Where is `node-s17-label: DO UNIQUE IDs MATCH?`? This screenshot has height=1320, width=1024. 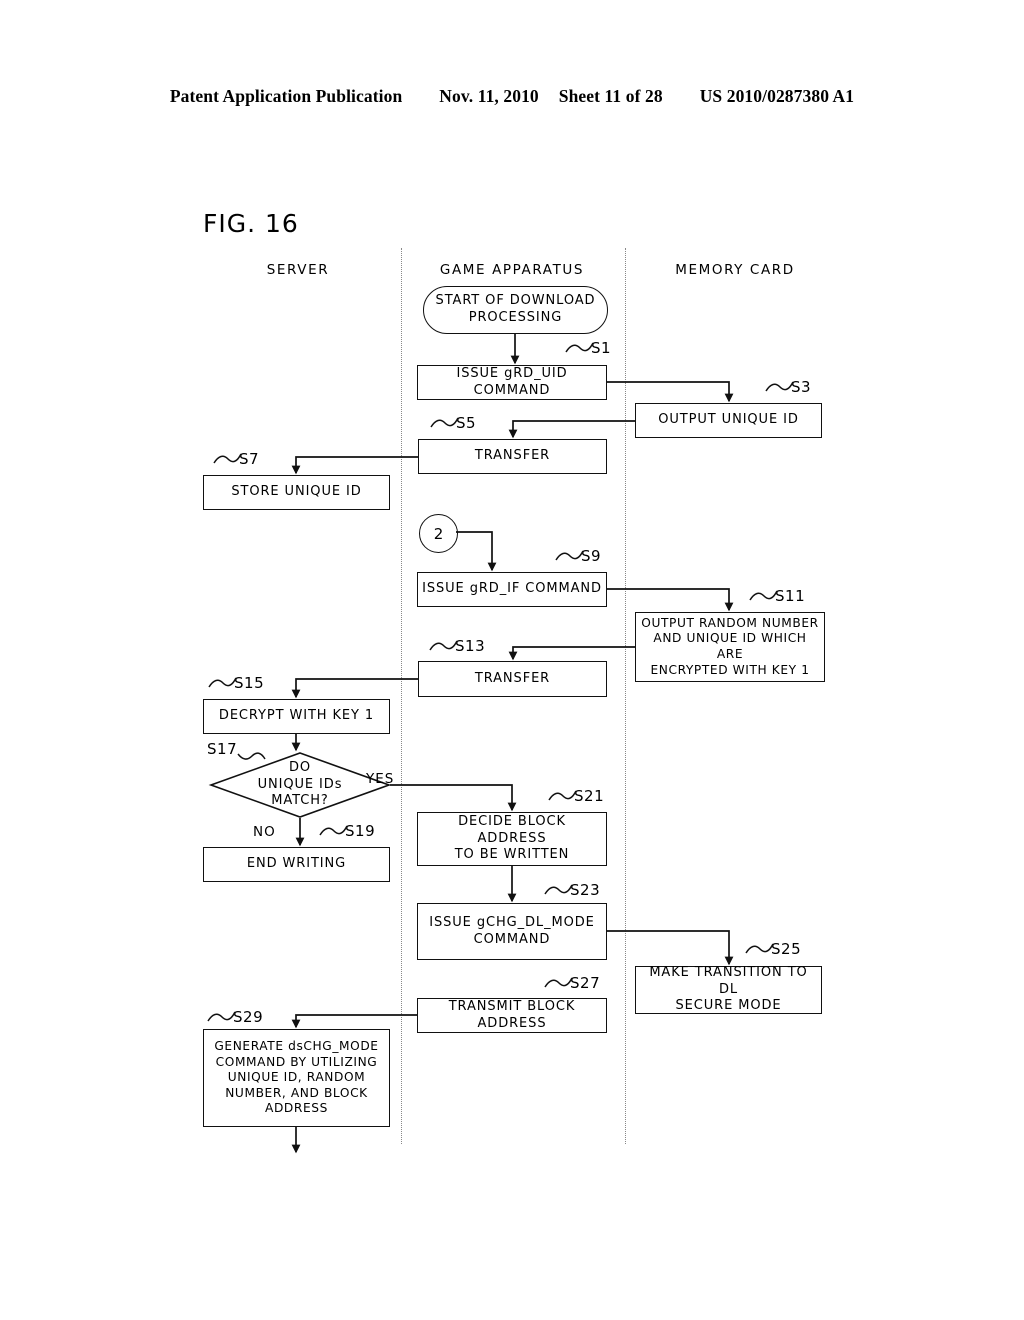 node-s17-label: DO UNIQUE IDs MATCH? is located at coordinates (300, 784).